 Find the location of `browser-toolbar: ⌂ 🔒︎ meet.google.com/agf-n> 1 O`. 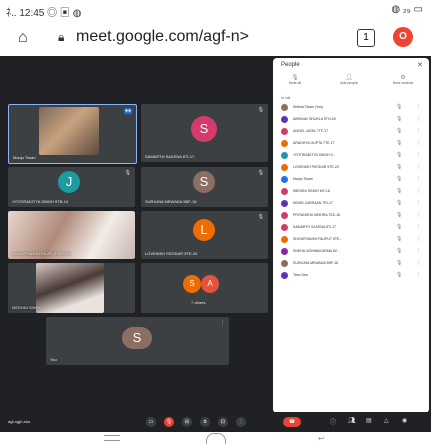

browser-toolbar: ⌂ 🔒︎ meet.google.com/agf-n> 1 O is located at coordinates (215, 38).